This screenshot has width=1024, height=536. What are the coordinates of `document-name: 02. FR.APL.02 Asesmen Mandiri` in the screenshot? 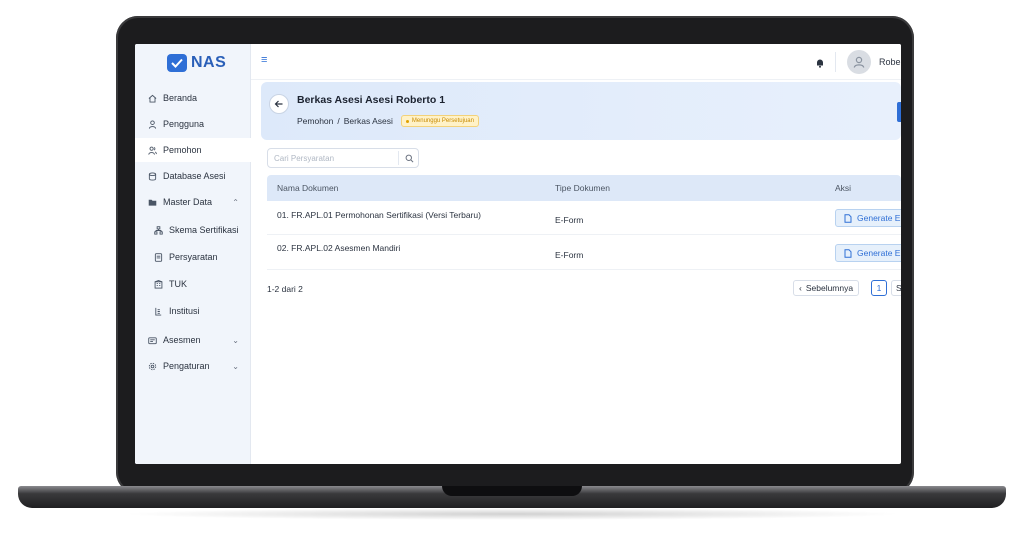 It's located at (339, 248).